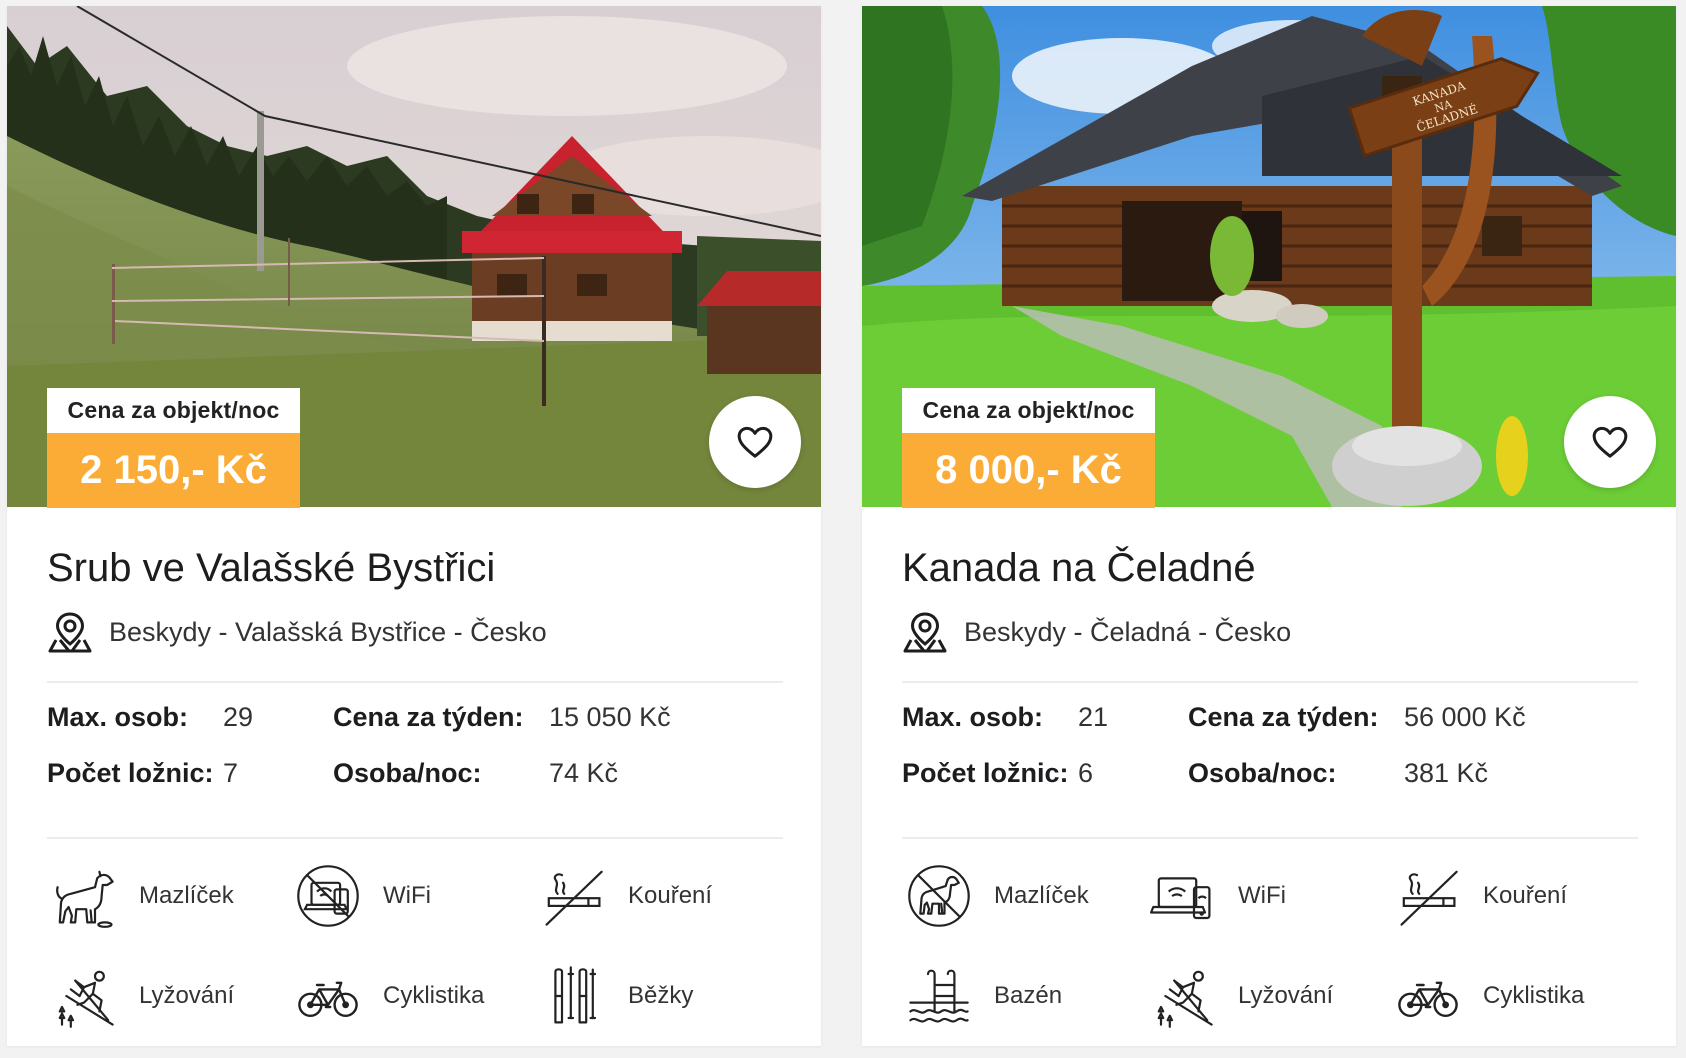  I want to click on dog-icon, so click(84, 896).